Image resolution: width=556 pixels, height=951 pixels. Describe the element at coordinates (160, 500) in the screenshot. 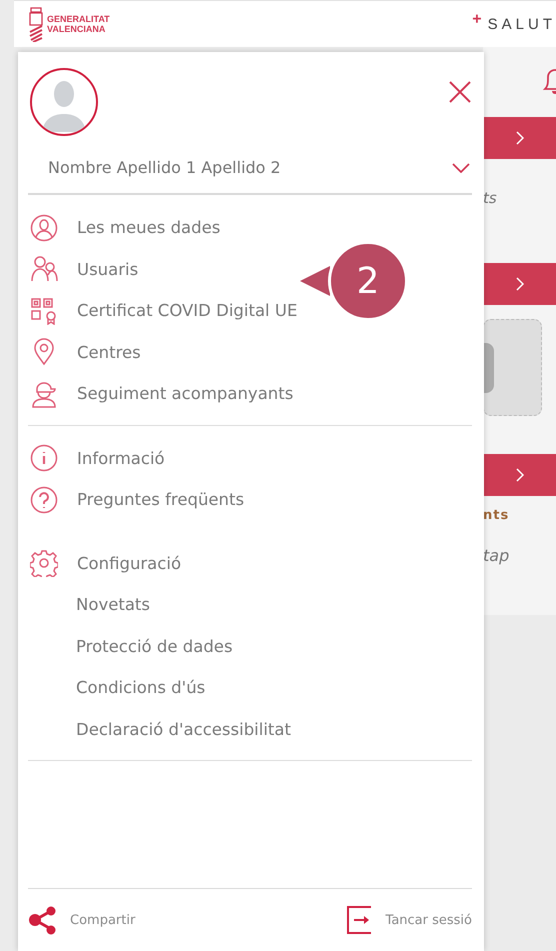

I see `menu-item: Preguntes freqüents` at that location.